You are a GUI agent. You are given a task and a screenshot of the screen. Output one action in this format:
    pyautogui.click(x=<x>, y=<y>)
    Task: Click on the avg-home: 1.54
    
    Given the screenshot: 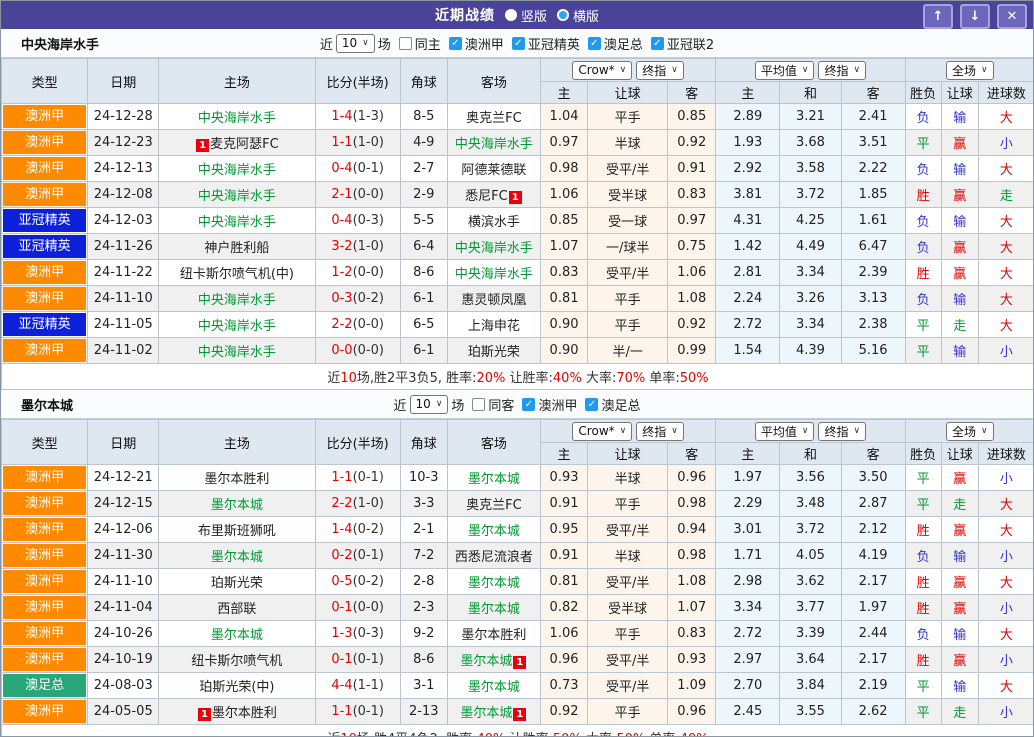 What is the action you would take?
    pyautogui.click(x=748, y=350)
    